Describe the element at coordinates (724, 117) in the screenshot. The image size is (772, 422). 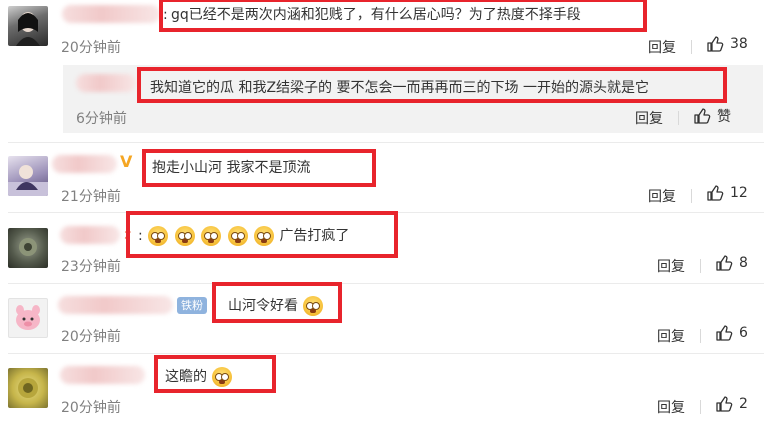
I see `like-label: 赞` at that location.